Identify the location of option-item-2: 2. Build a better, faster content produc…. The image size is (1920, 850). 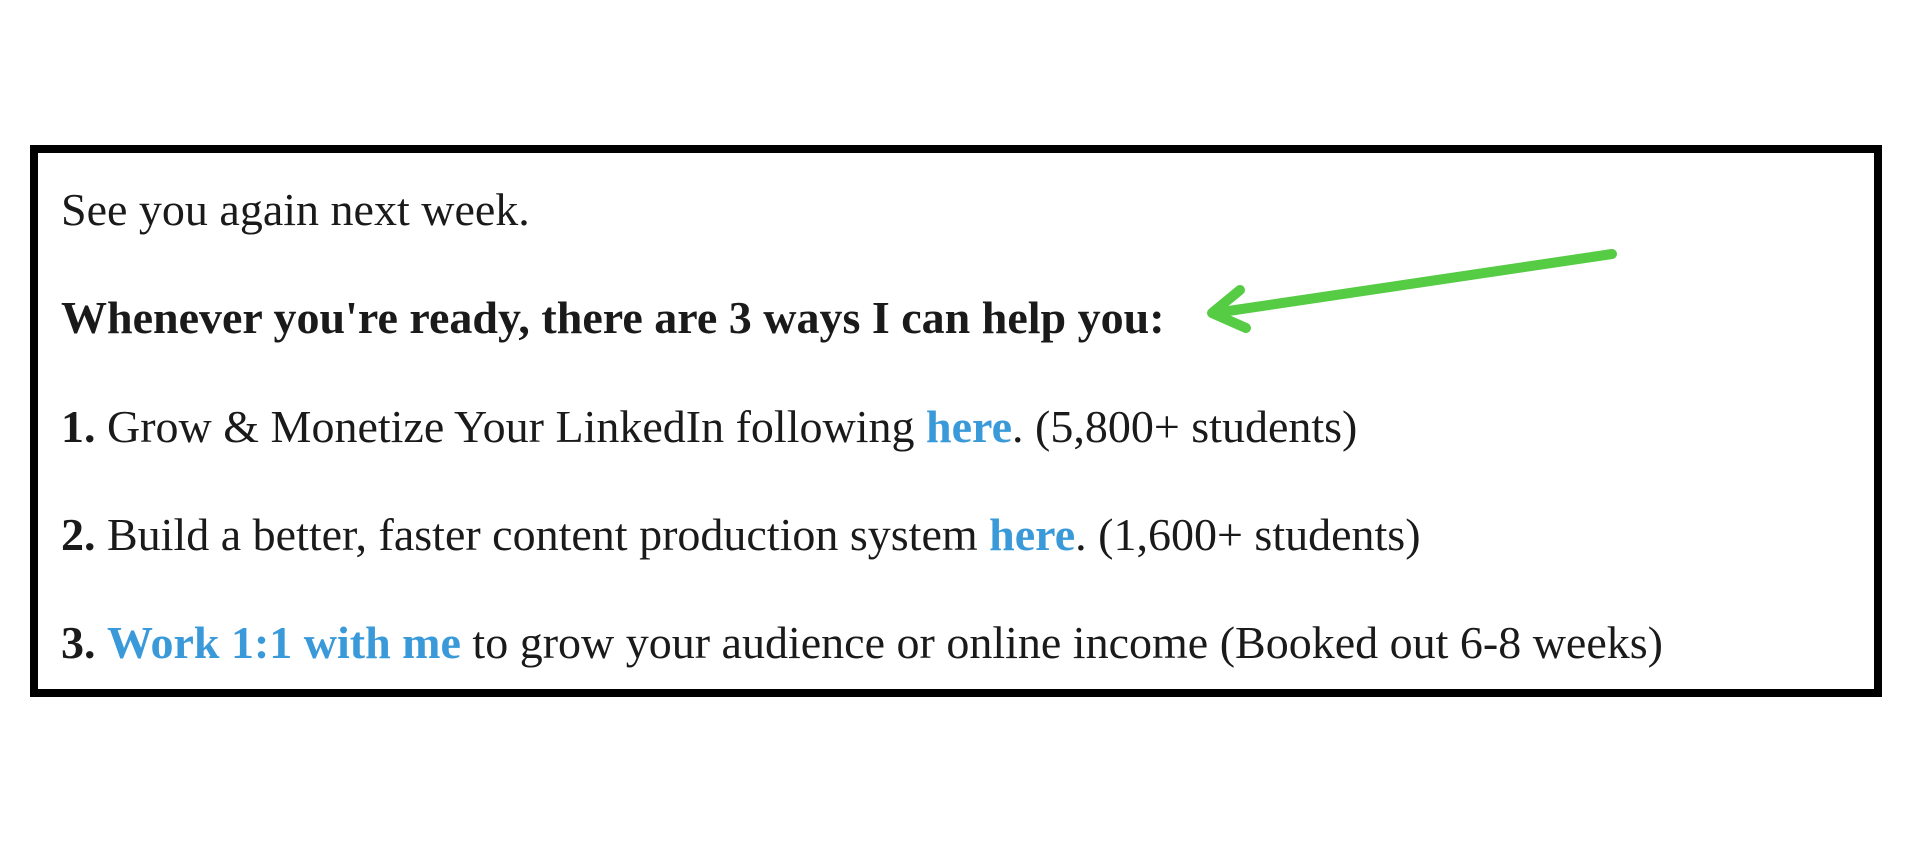
(741, 535).